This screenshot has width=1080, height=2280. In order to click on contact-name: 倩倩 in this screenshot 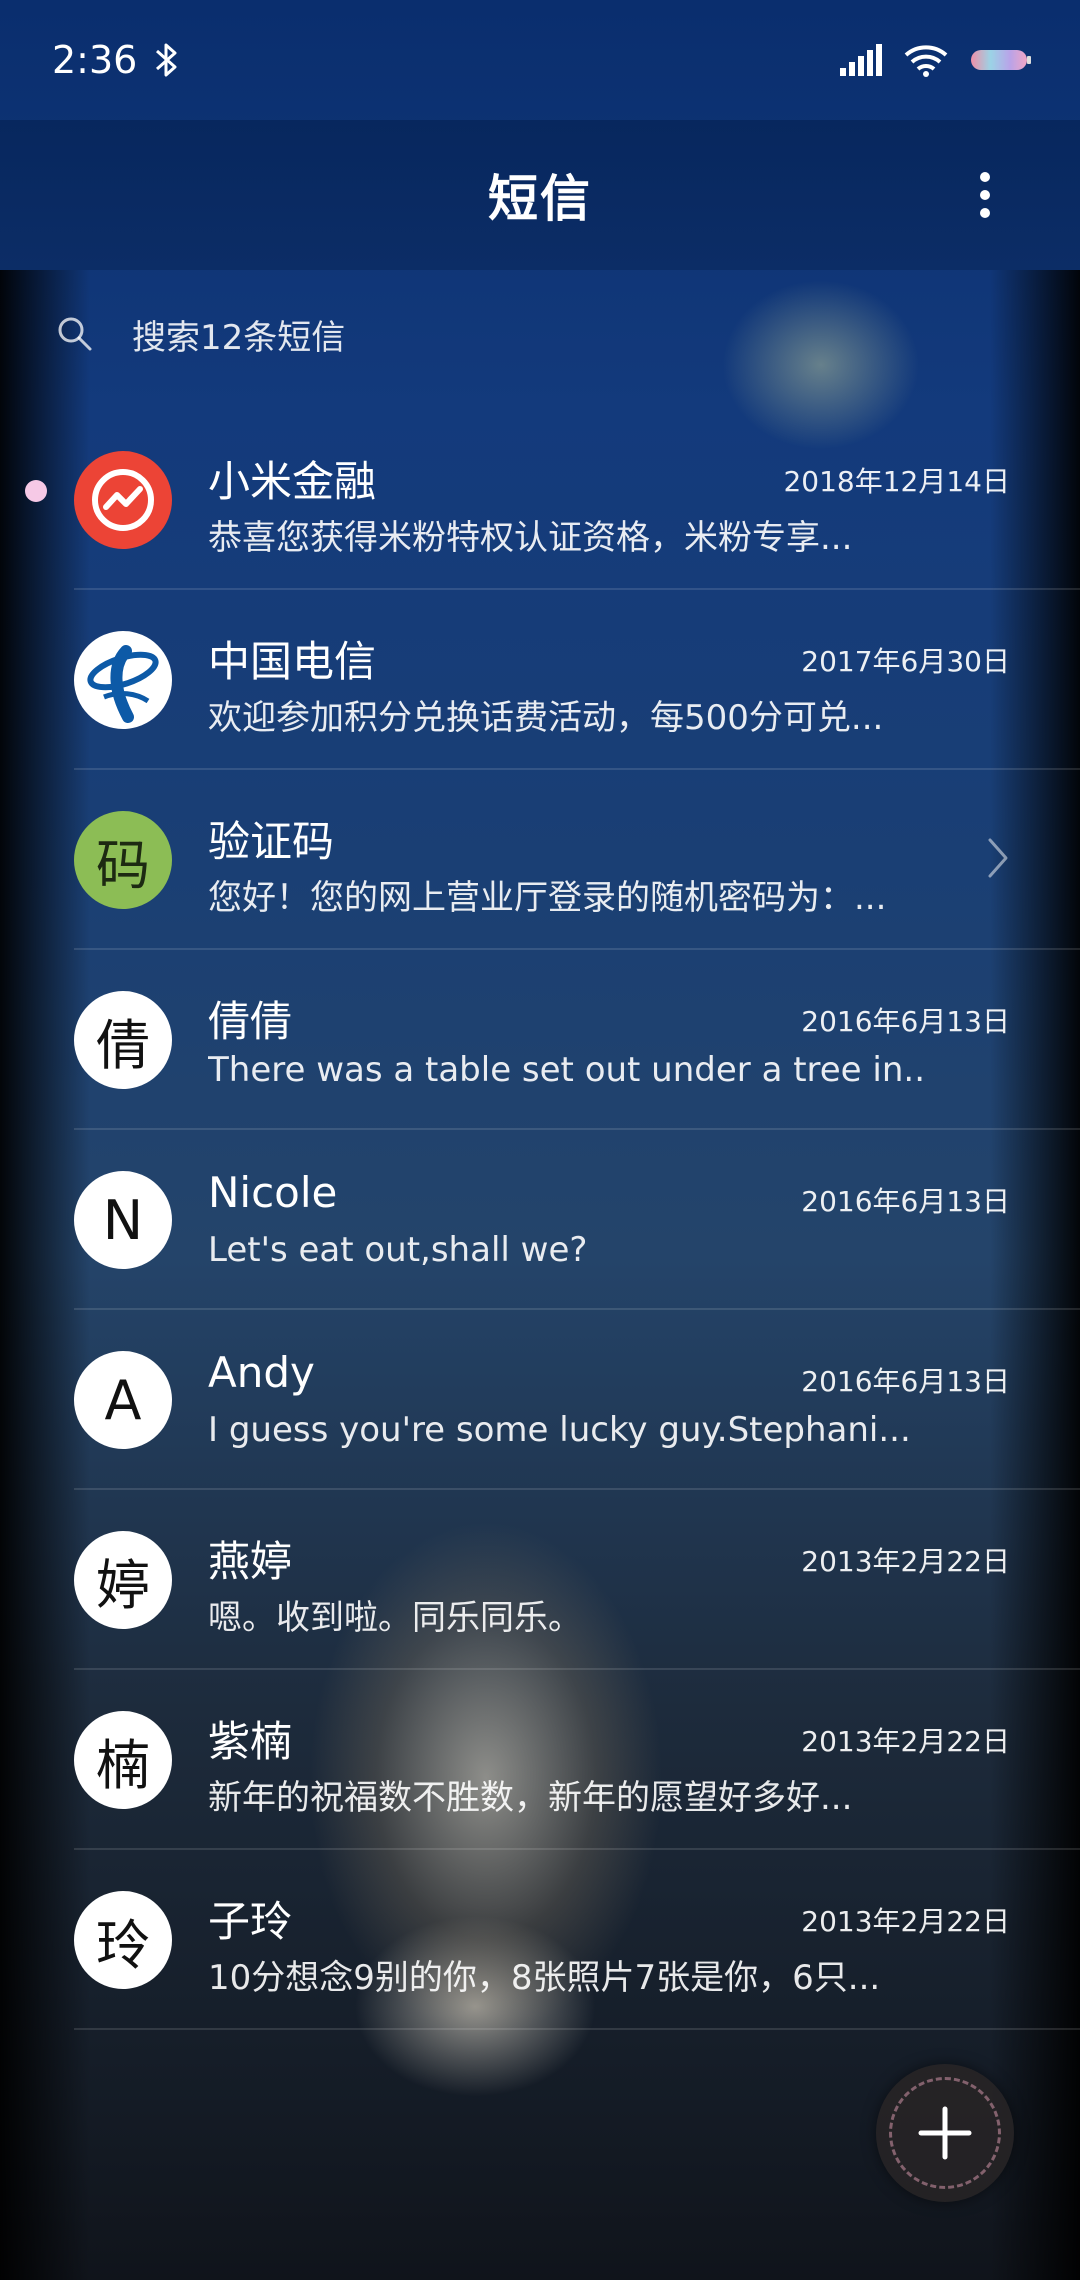, I will do `click(250, 1021)`.